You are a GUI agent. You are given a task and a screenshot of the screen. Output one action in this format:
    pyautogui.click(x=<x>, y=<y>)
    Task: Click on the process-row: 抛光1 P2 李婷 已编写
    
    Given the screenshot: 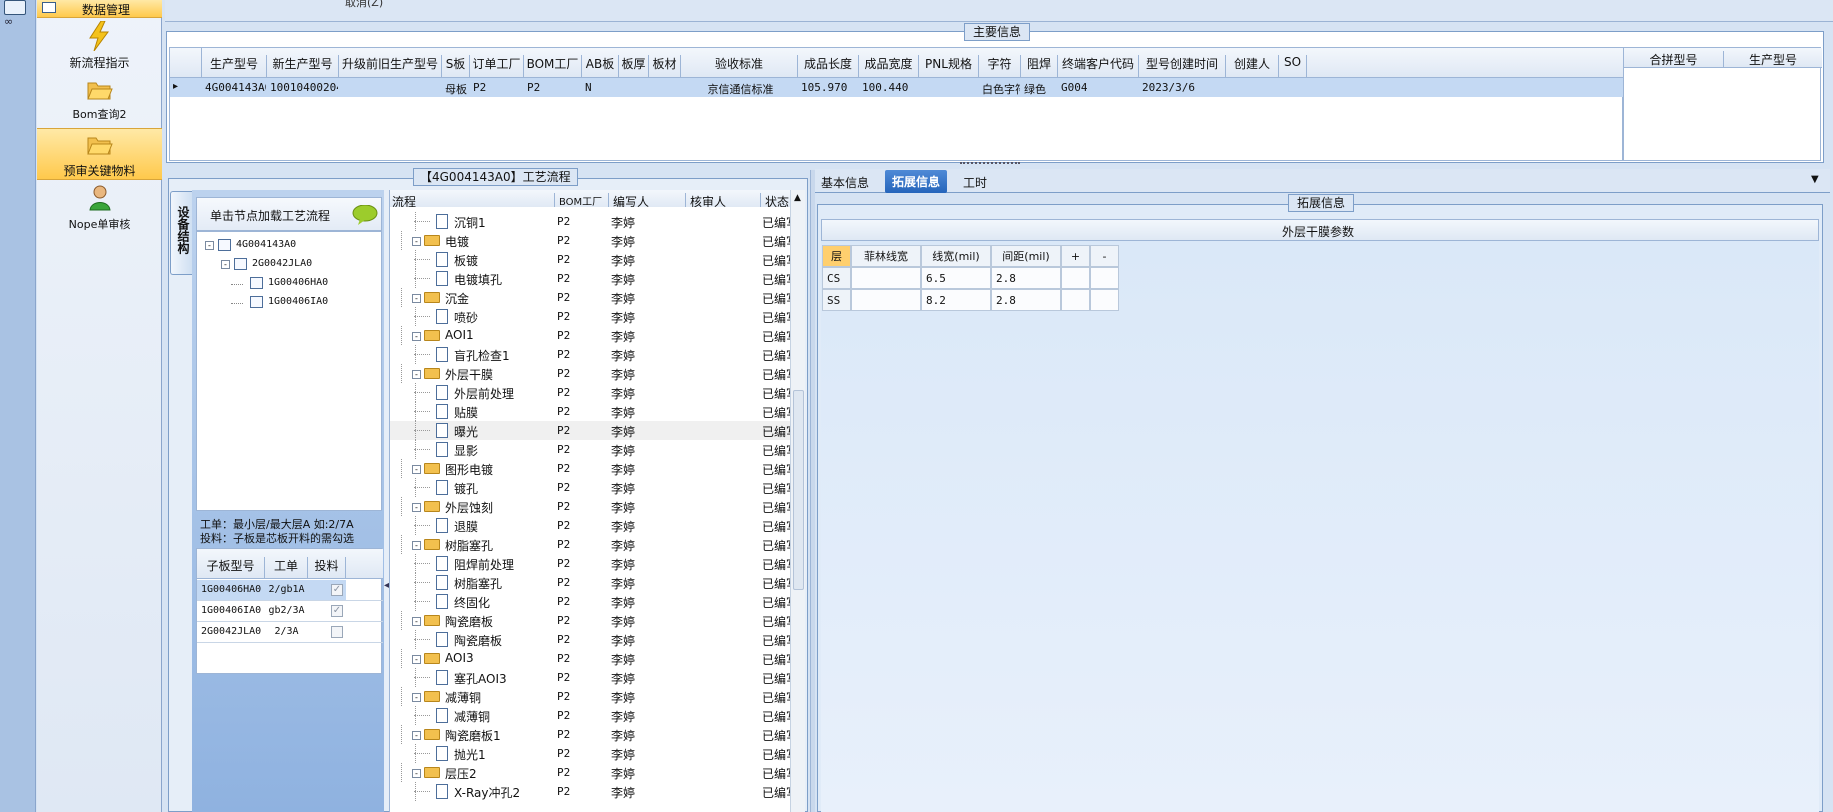 What is the action you would take?
    pyautogui.click(x=590, y=753)
    